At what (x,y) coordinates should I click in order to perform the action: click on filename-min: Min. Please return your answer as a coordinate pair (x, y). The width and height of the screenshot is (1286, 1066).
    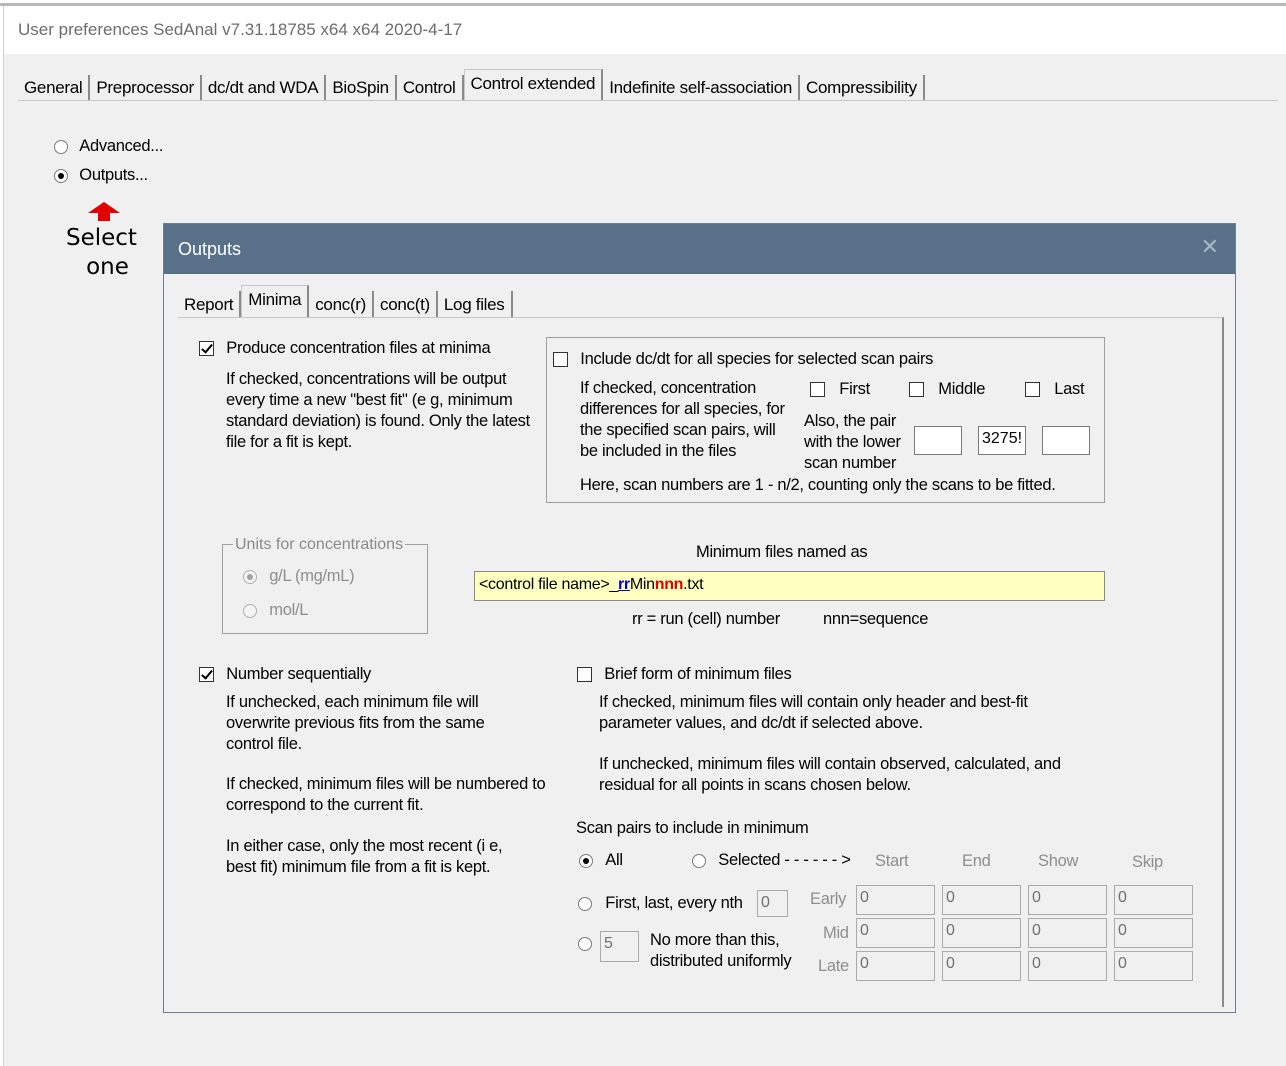
    Looking at the image, I should click on (642, 584).